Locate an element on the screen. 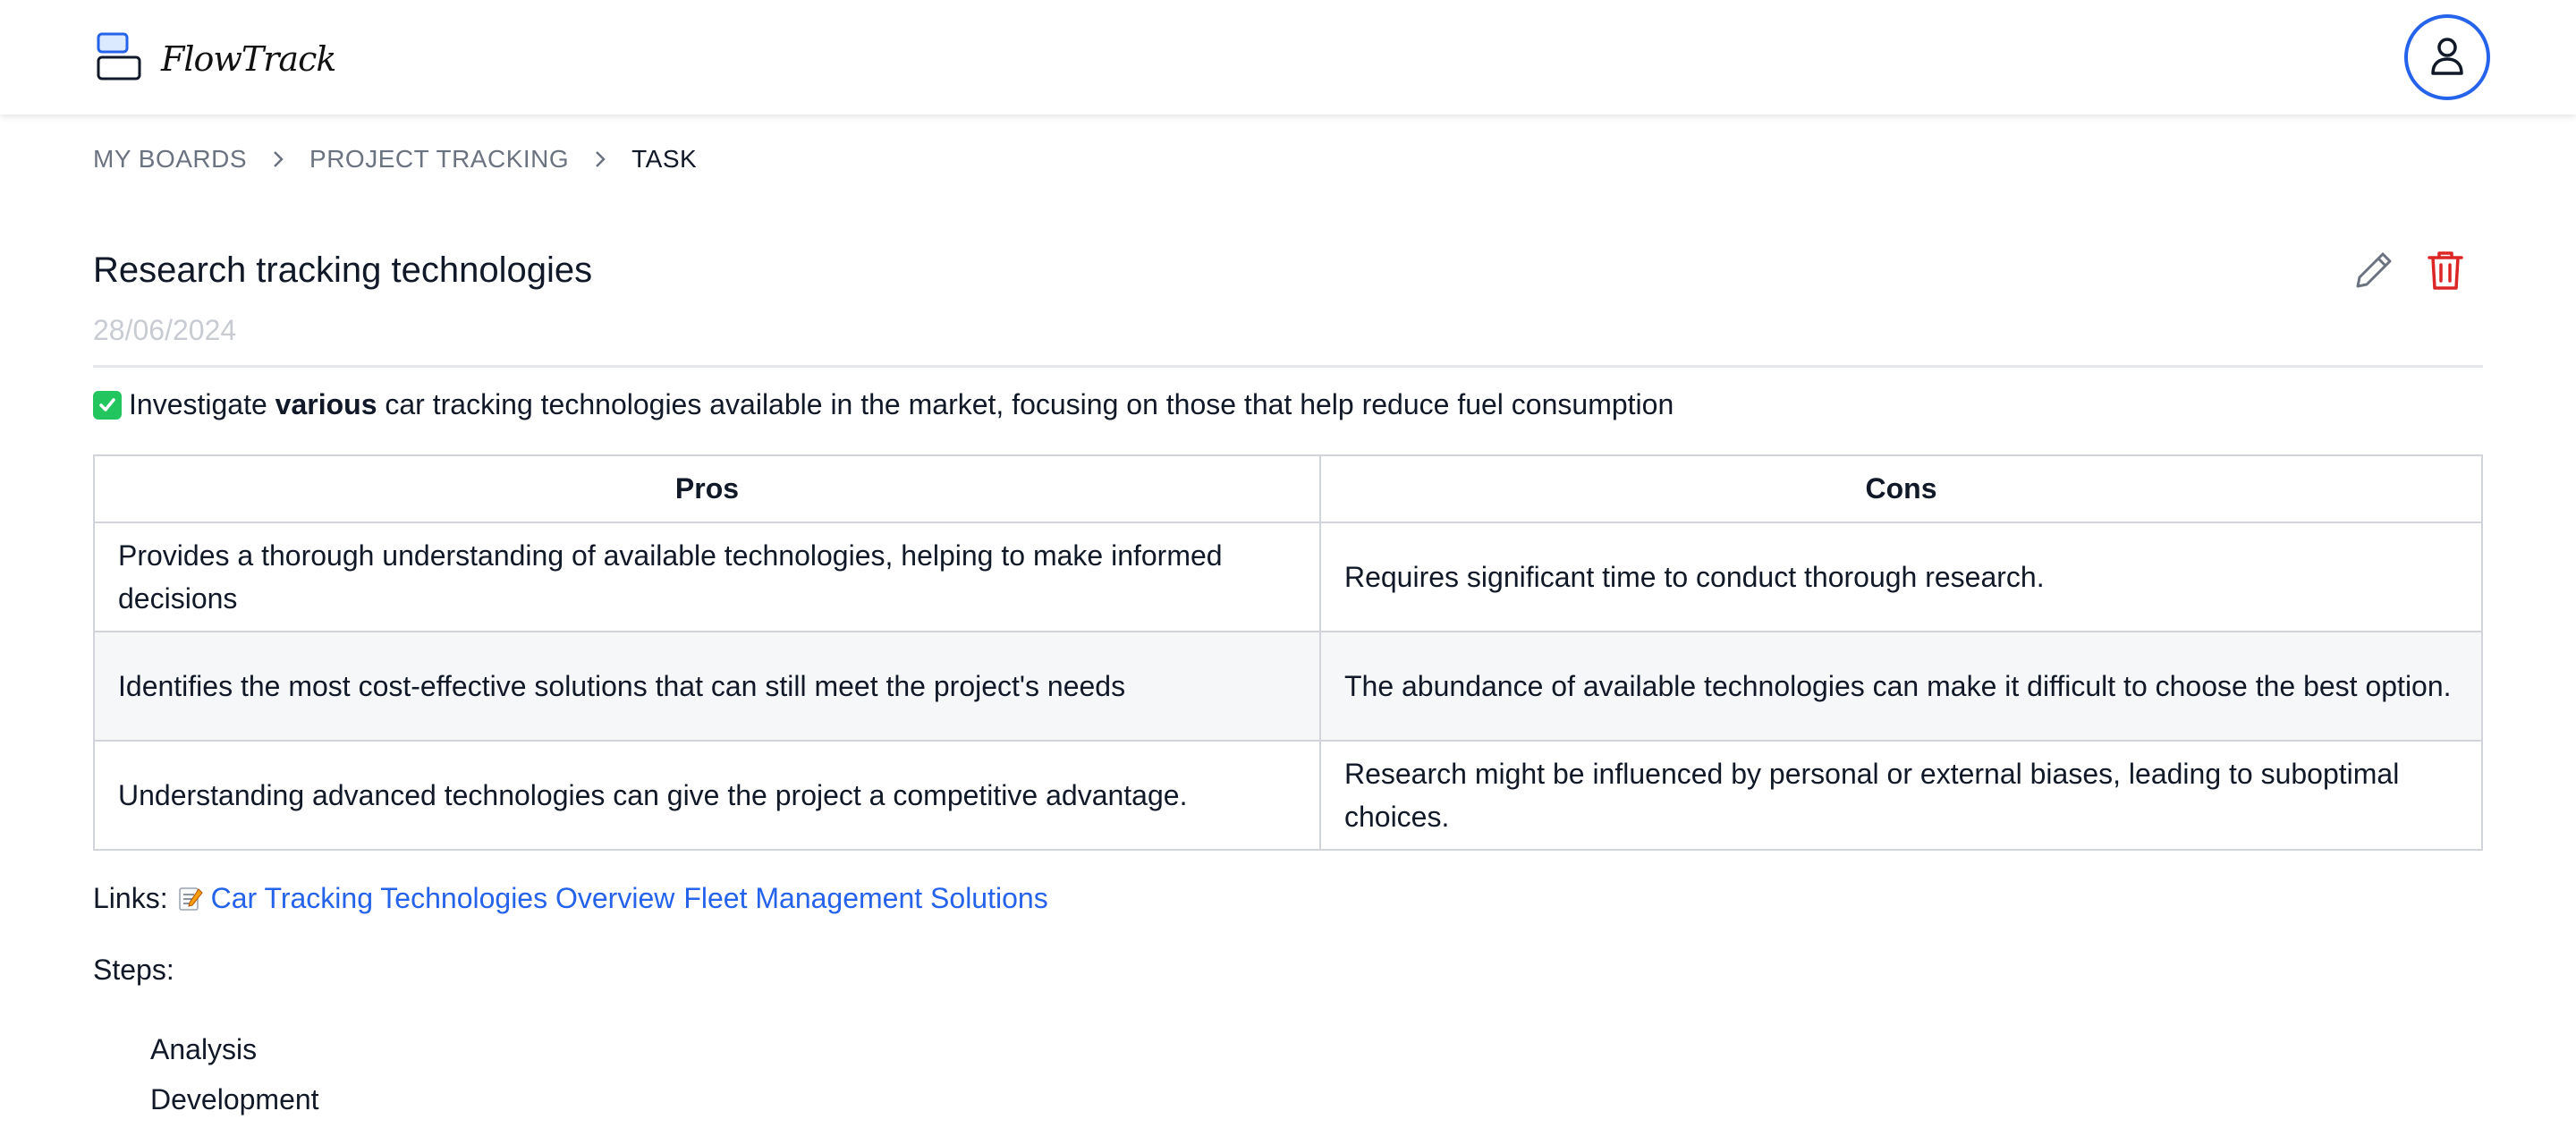  top-navbar: FlowTrack is located at coordinates (1288, 57).